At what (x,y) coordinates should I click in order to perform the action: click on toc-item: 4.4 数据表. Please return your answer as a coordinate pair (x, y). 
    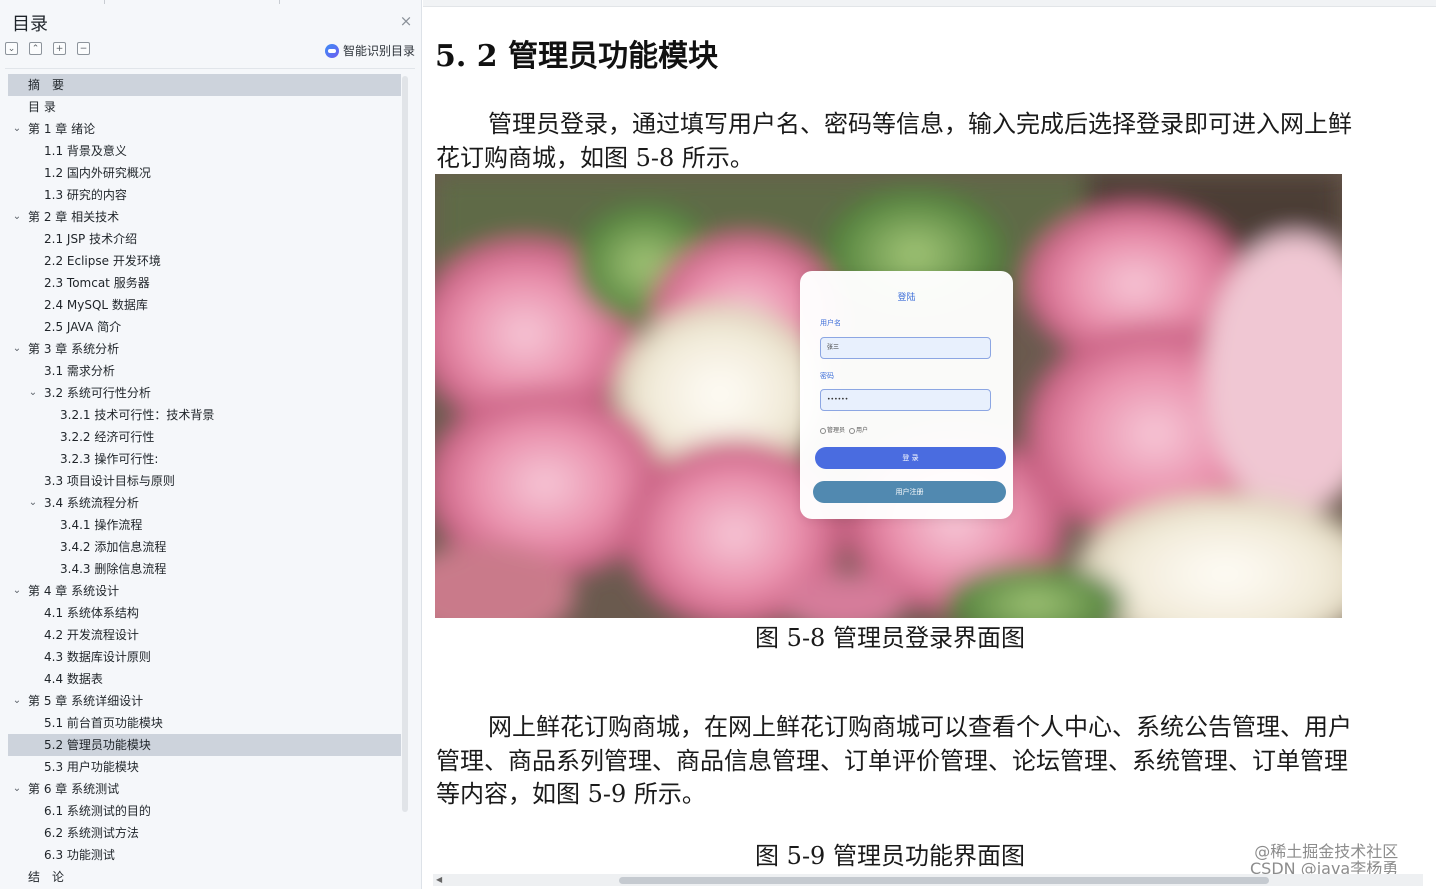
    Looking at the image, I should click on (204, 679).